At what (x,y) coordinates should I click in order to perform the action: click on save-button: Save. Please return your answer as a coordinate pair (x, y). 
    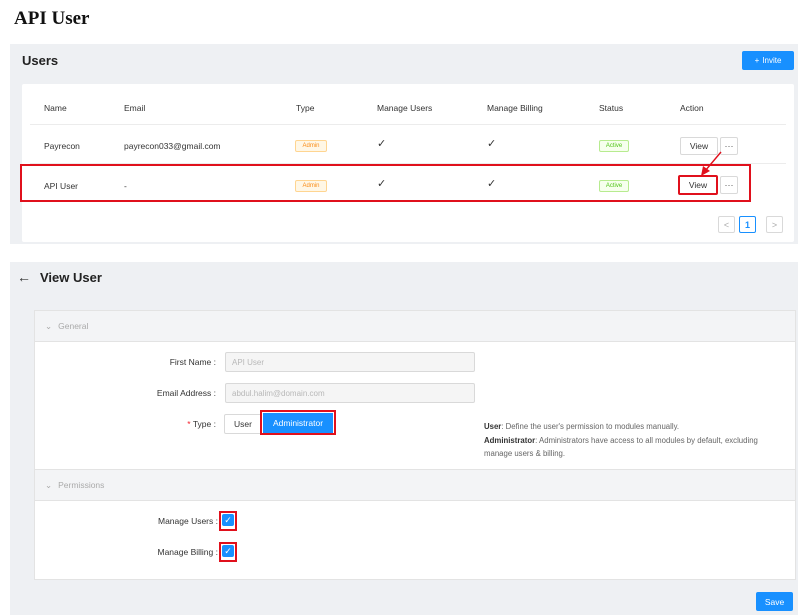
    Looking at the image, I should click on (774, 601).